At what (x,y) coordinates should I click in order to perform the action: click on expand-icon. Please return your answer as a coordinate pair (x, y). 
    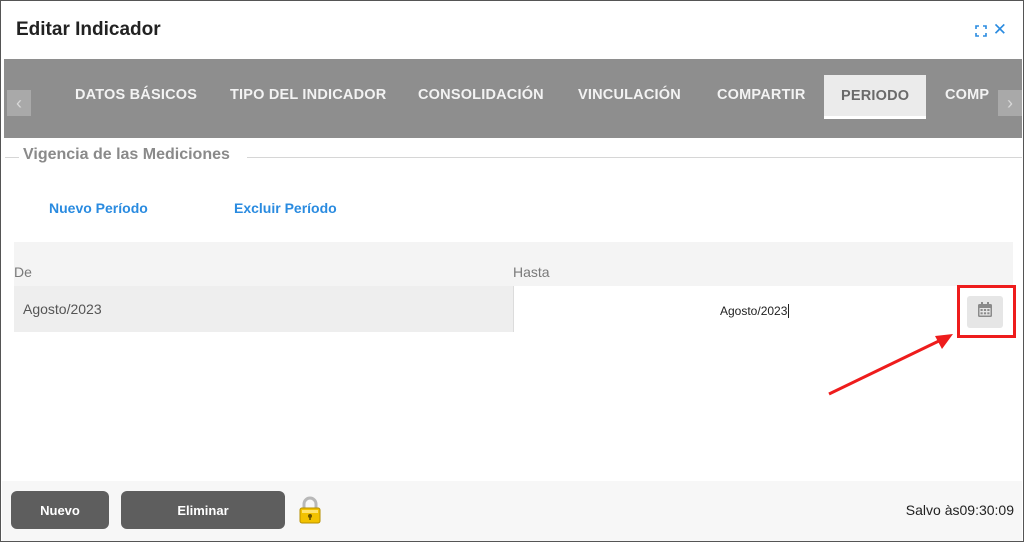
    Looking at the image, I should click on (980, 30).